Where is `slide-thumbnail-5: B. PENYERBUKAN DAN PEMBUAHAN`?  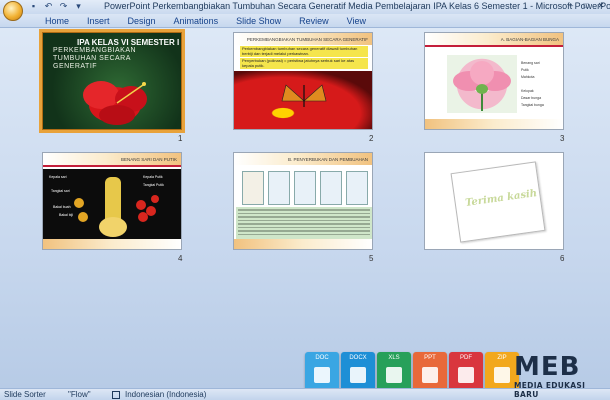 slide-thumbnail-5: B. PENYERBUKAN DAN PEMBUAHAN is located at coordinates (303, 201).